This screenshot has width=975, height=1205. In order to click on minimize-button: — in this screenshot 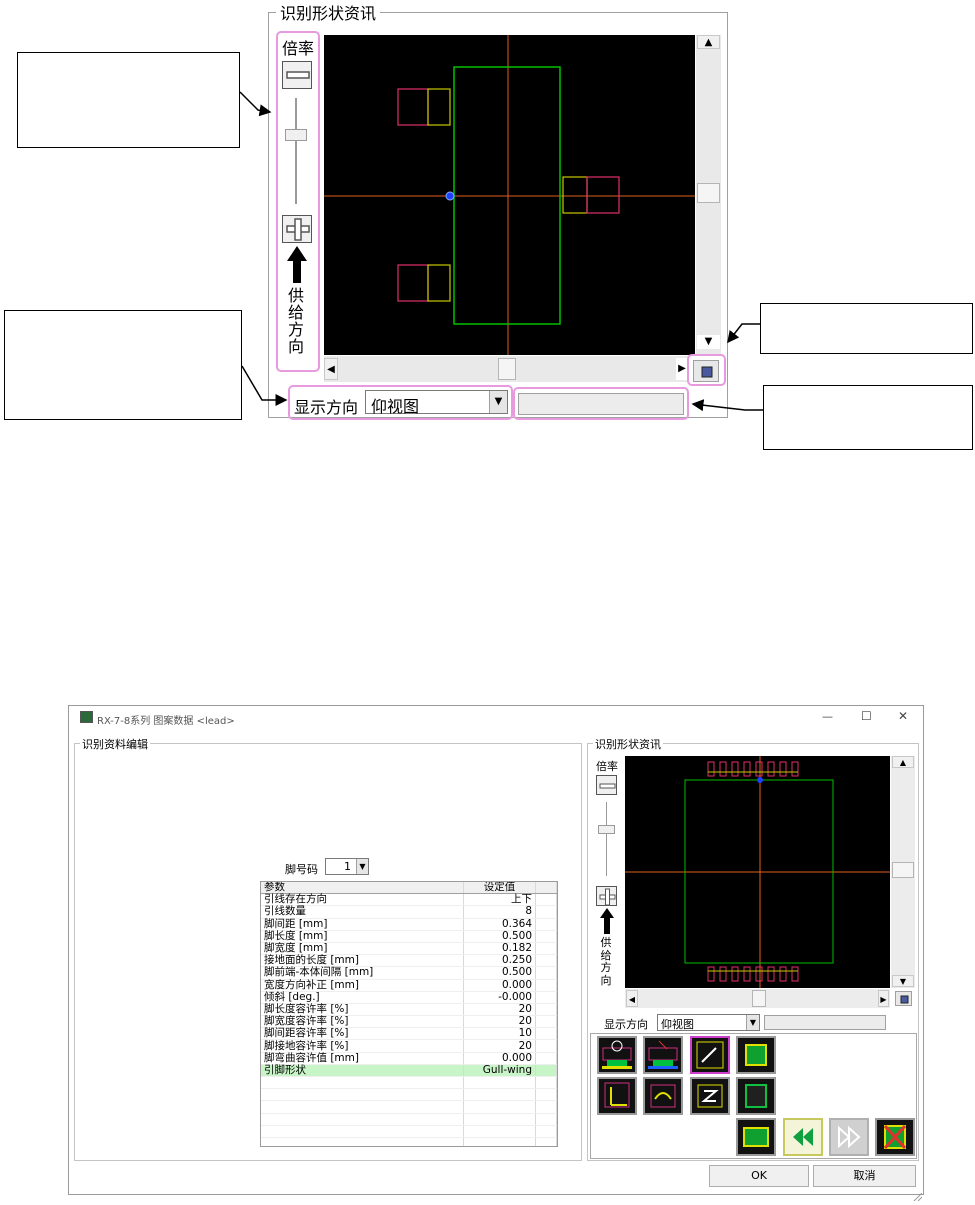, I will do `click(827, 716)`.